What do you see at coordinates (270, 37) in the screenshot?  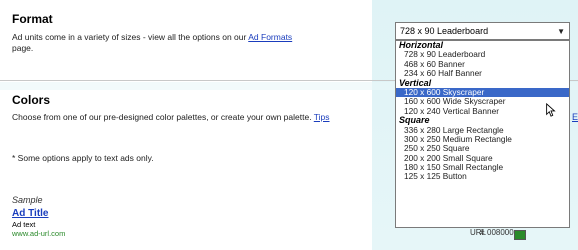 I see `ad-formats-link: Ad Formats` at bounding box center [270, 37].